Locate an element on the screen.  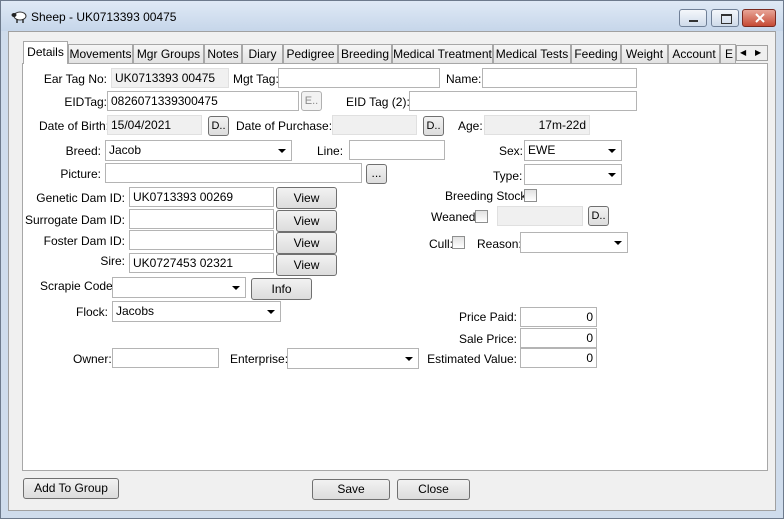
picture-input is located at coordinates (233, 173).